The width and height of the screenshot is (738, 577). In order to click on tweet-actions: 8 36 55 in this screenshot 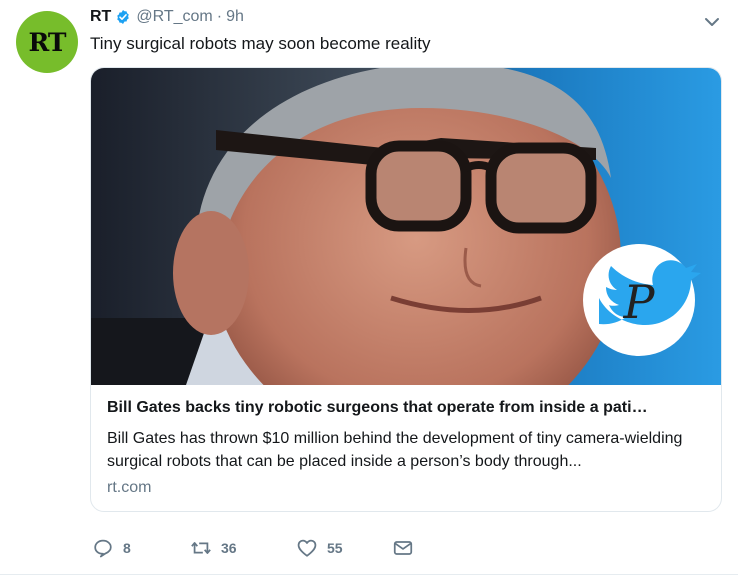, I will do `click(253, 548)`.